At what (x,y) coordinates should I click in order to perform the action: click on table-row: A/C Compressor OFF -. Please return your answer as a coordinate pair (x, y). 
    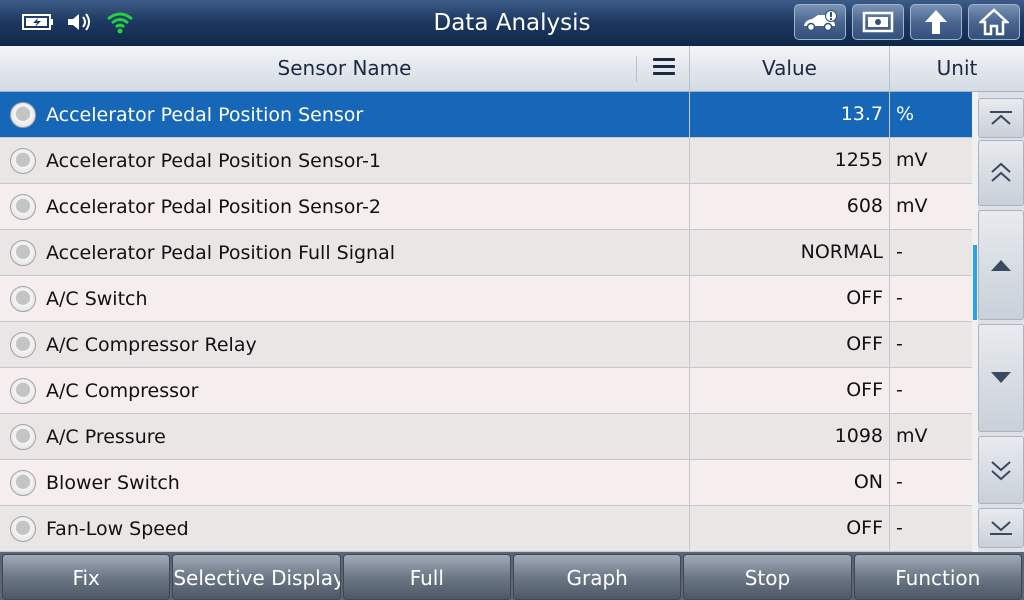
    Looking at the image, I should click on (486, 391).